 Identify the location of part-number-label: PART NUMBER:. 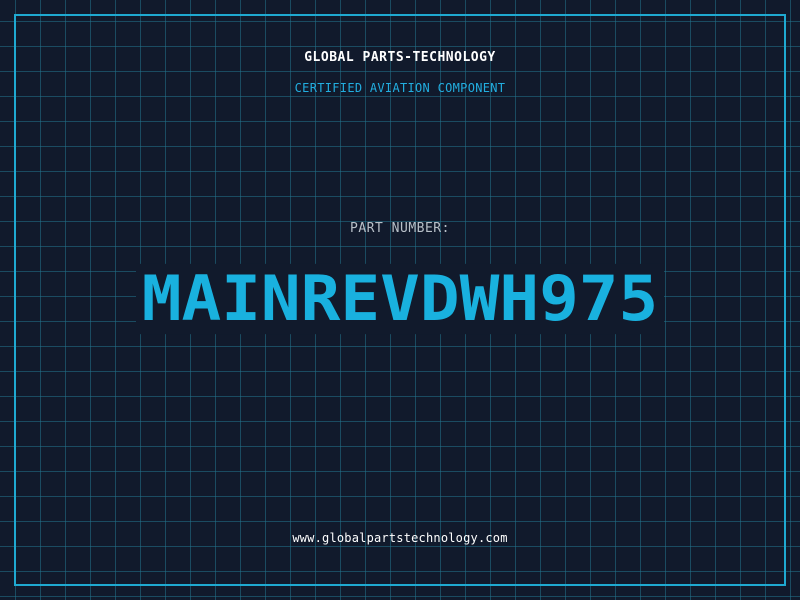
(400, 228).